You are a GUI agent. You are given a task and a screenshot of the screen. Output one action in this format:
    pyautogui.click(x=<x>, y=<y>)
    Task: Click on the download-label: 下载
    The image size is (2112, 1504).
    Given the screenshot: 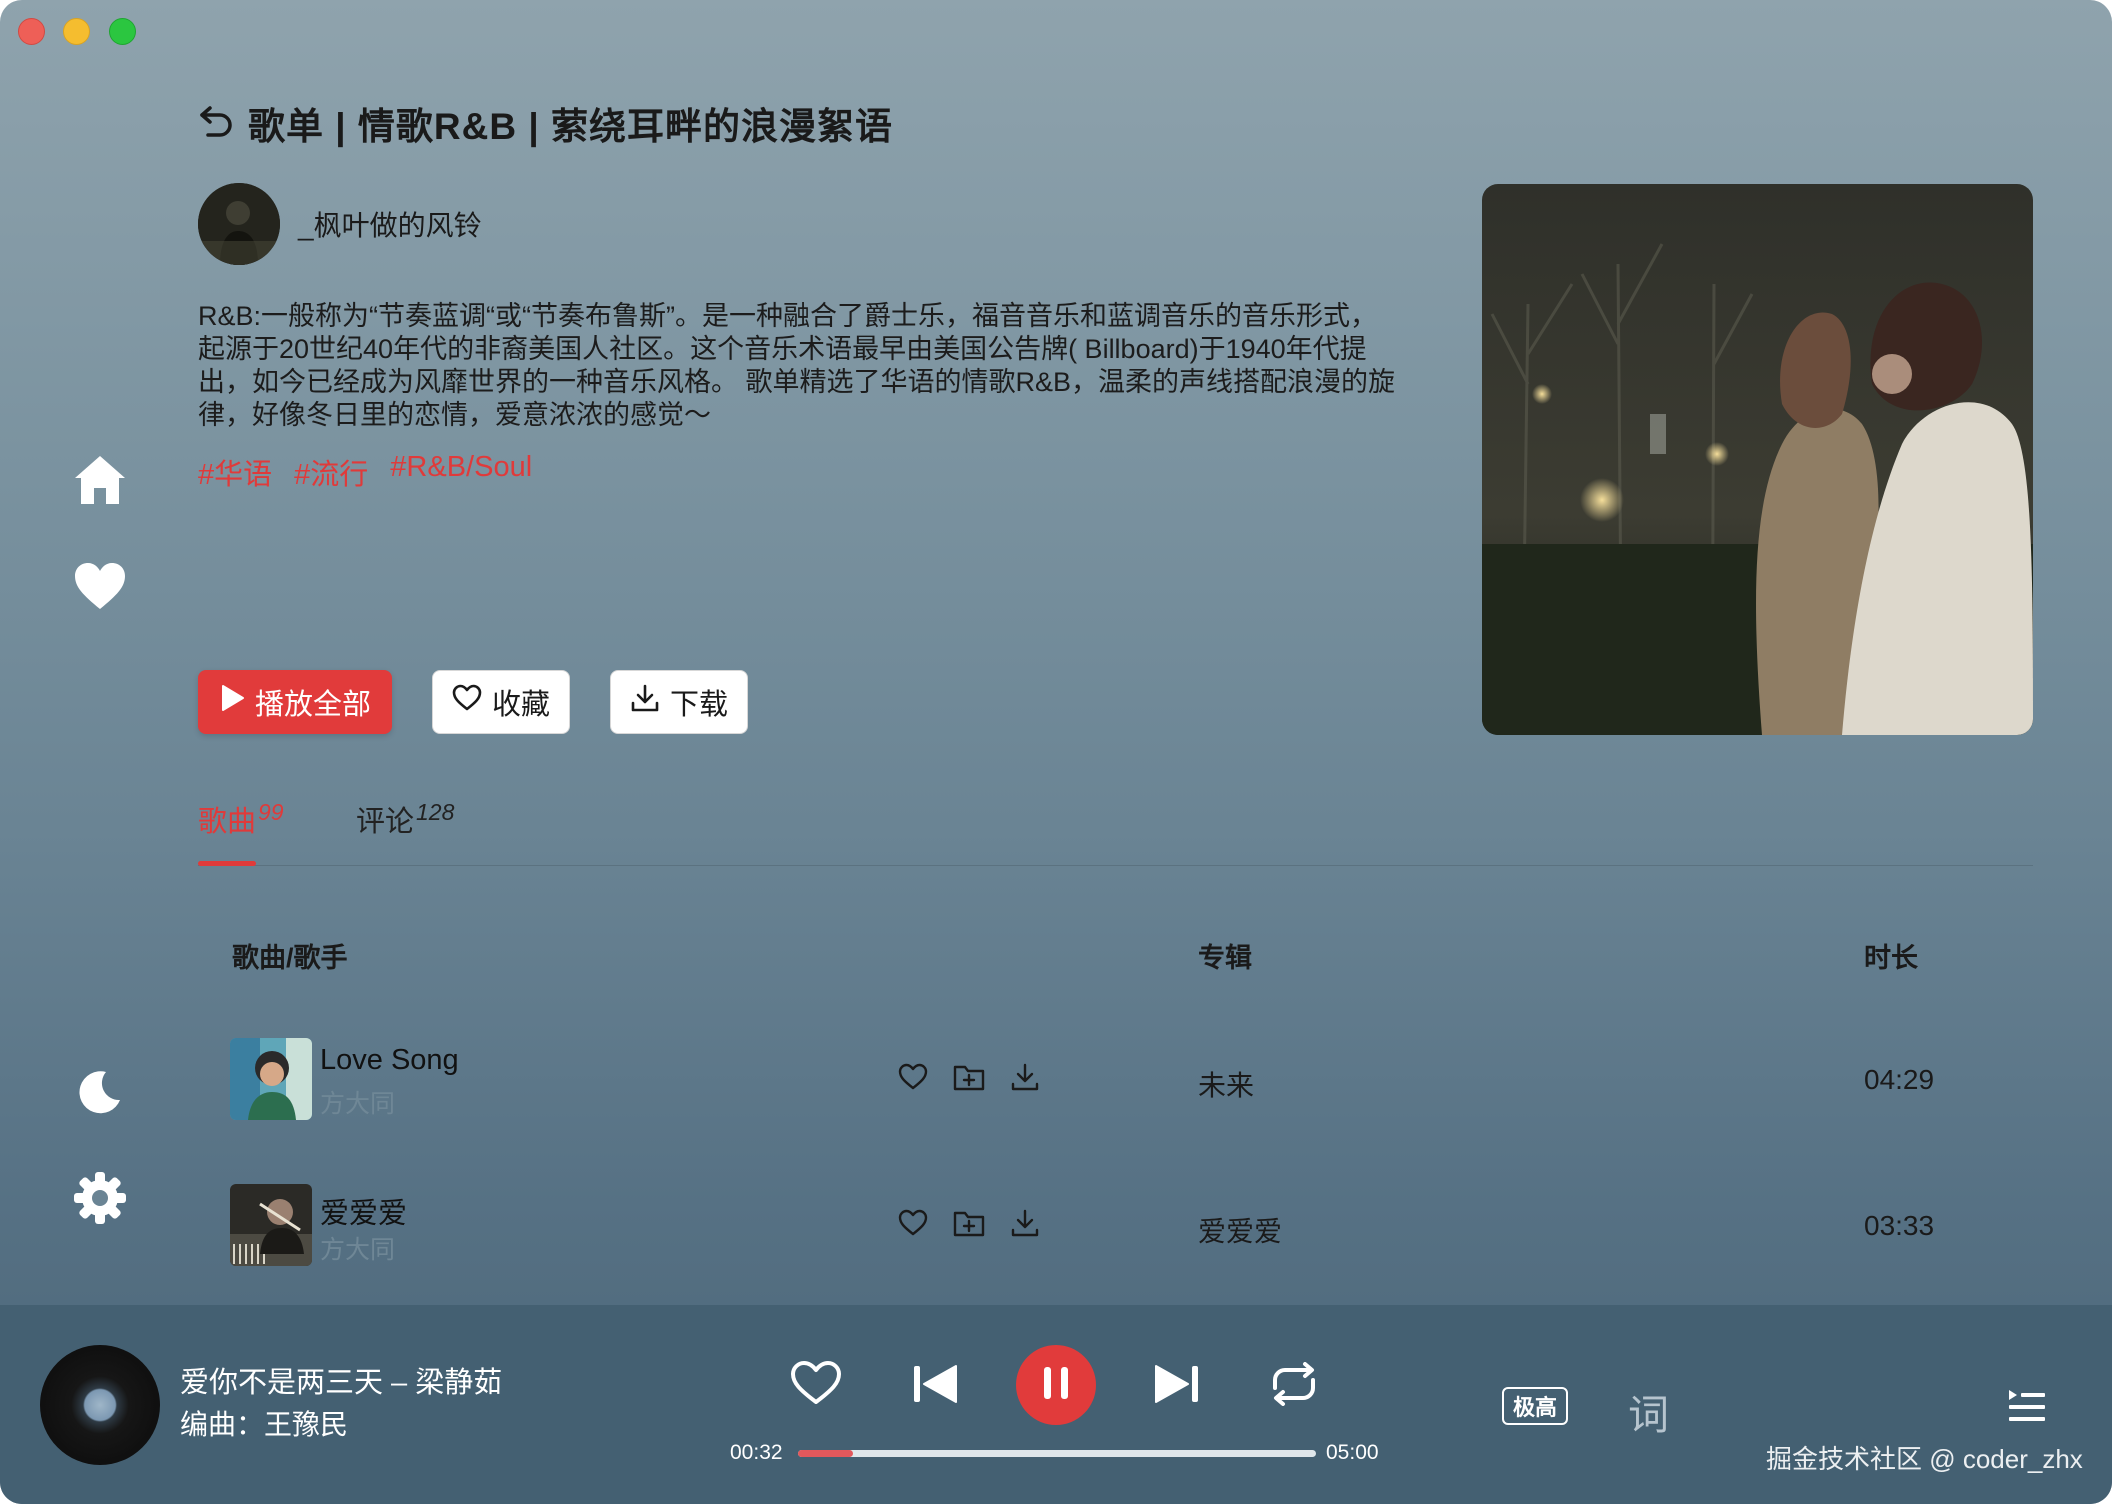 What is the action you would take?
    pyautogui.click(x=698, y=705)
    